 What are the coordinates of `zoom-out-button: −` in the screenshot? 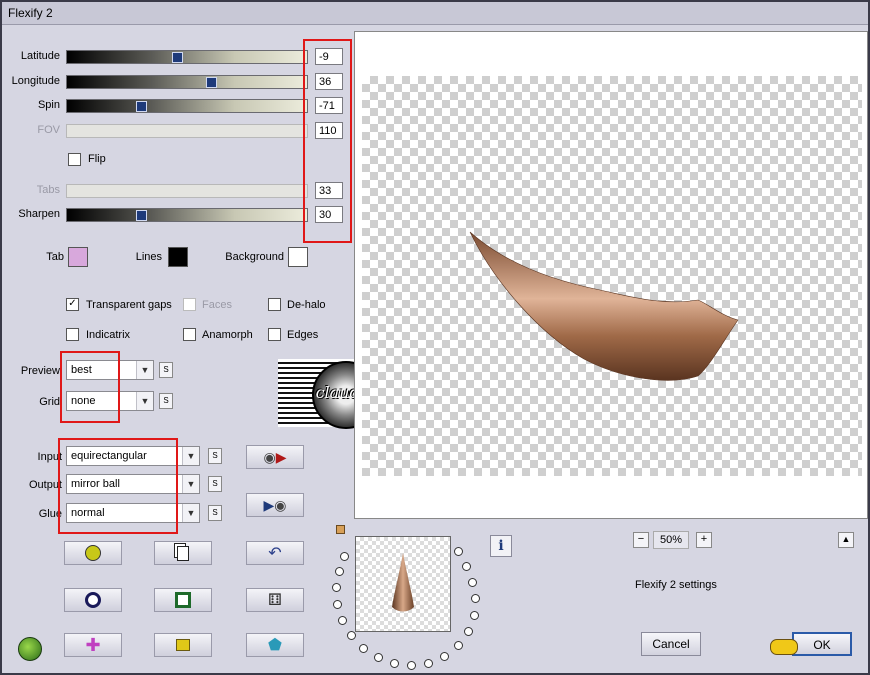 It's located at (641, 540).